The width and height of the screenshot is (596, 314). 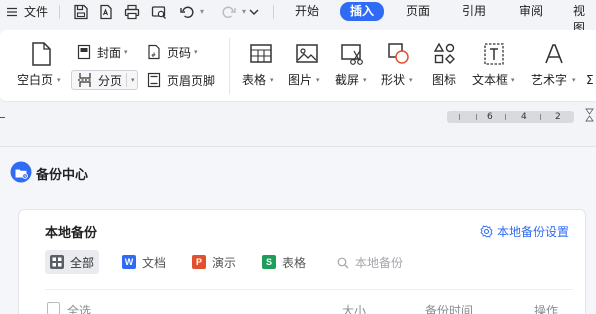 I want to click on page-break-icon, so click(x=85, y=80).